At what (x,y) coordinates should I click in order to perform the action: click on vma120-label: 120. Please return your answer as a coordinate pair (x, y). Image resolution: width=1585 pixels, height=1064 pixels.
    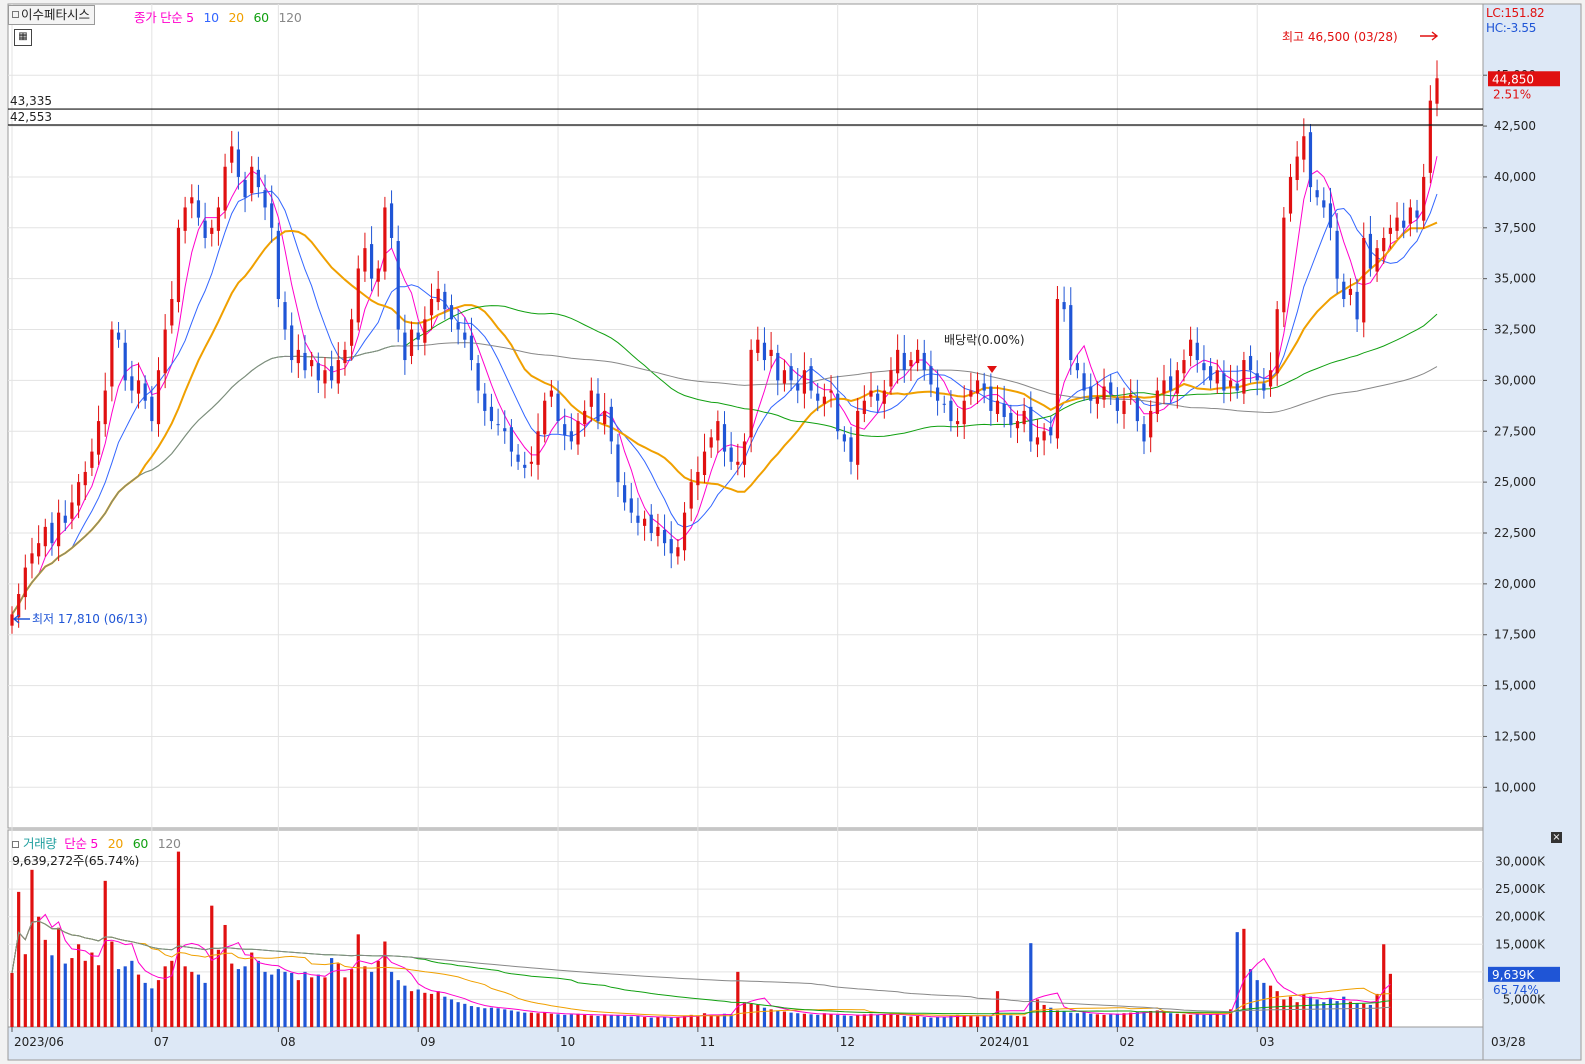
    Looking at the image, I should click on (169, 843).